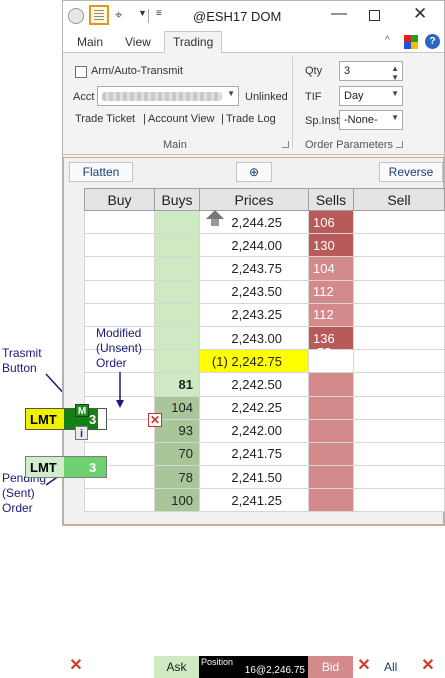 Image resolution: width=445 pixels, height=678 pixels. Describe the element at coordinates (176, 667) in the screenshot. I see `ask-button: Ask` at that location.